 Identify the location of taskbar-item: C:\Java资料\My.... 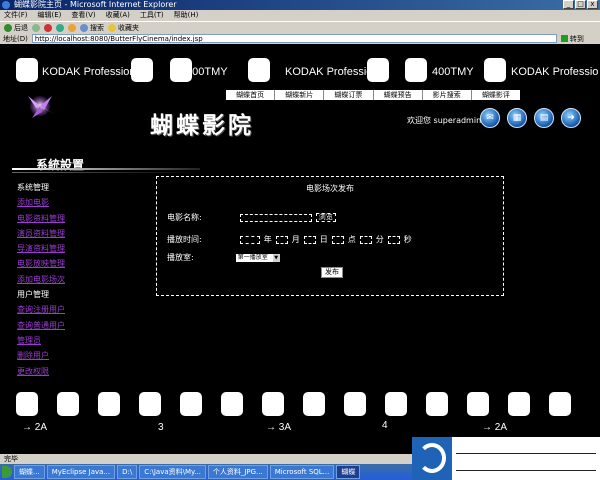
(172, 472).